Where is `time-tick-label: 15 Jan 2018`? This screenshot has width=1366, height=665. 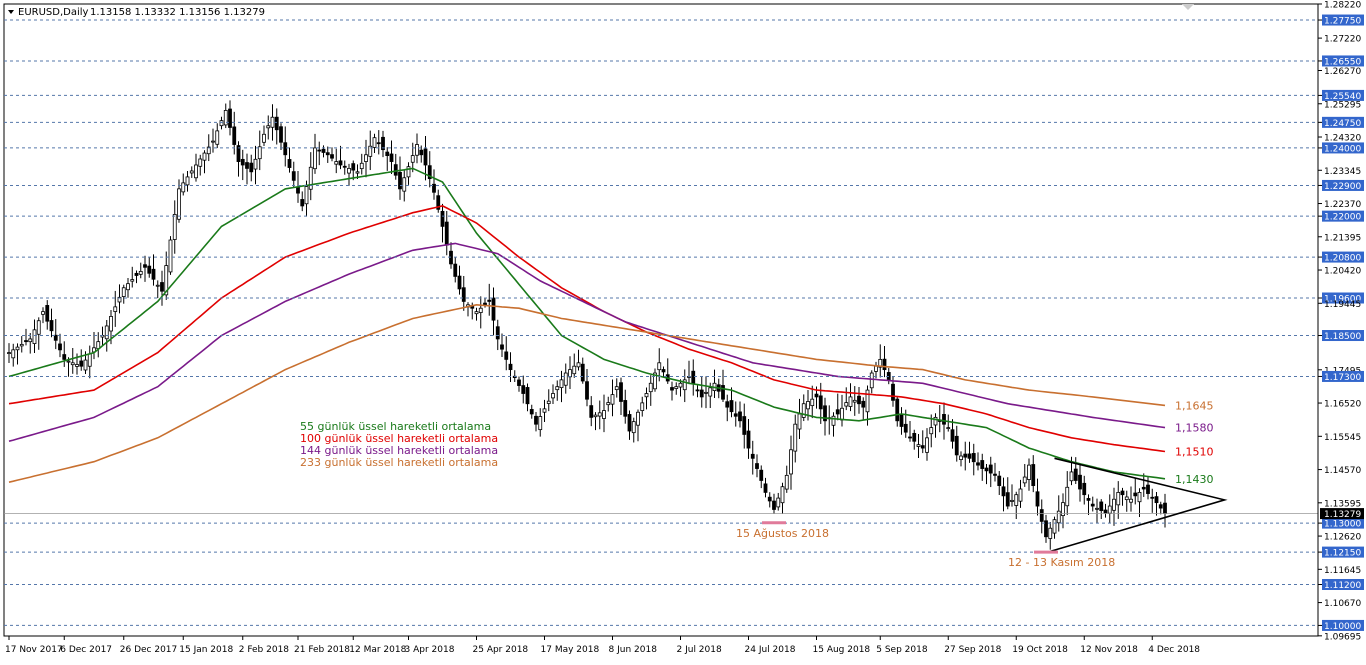
time-tick-label: 15 Jan 2018 is located at coordinates (206, 650).